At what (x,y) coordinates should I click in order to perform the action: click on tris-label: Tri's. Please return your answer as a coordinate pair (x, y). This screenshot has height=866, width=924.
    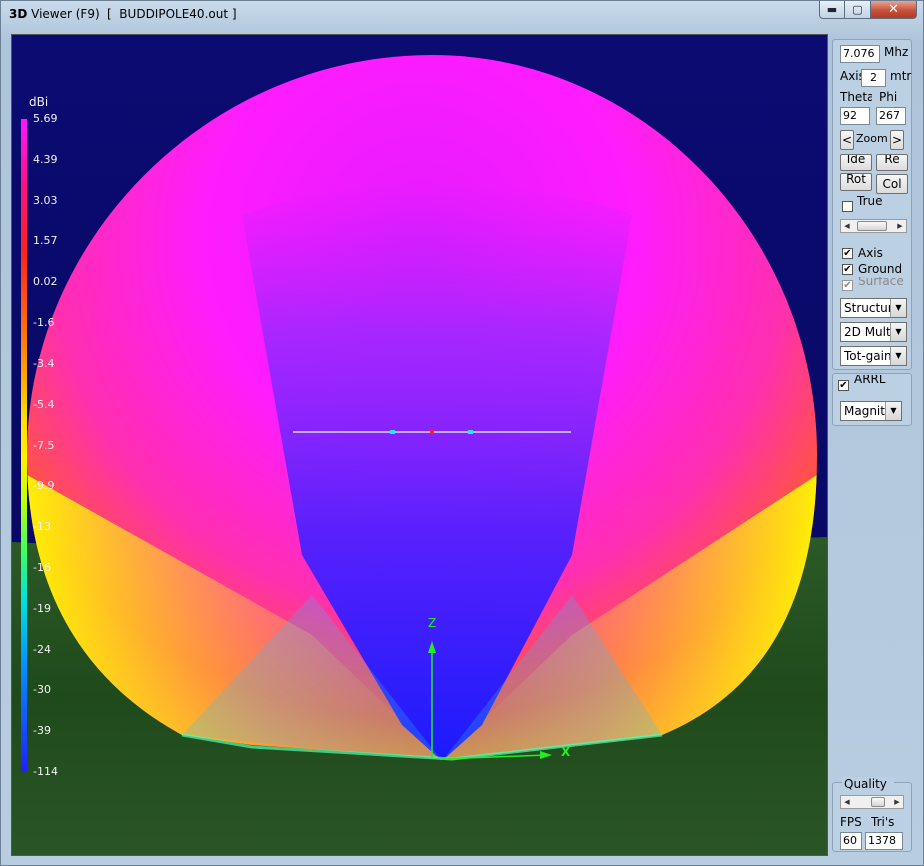
    Looking at the image, I should click on (883, 822).